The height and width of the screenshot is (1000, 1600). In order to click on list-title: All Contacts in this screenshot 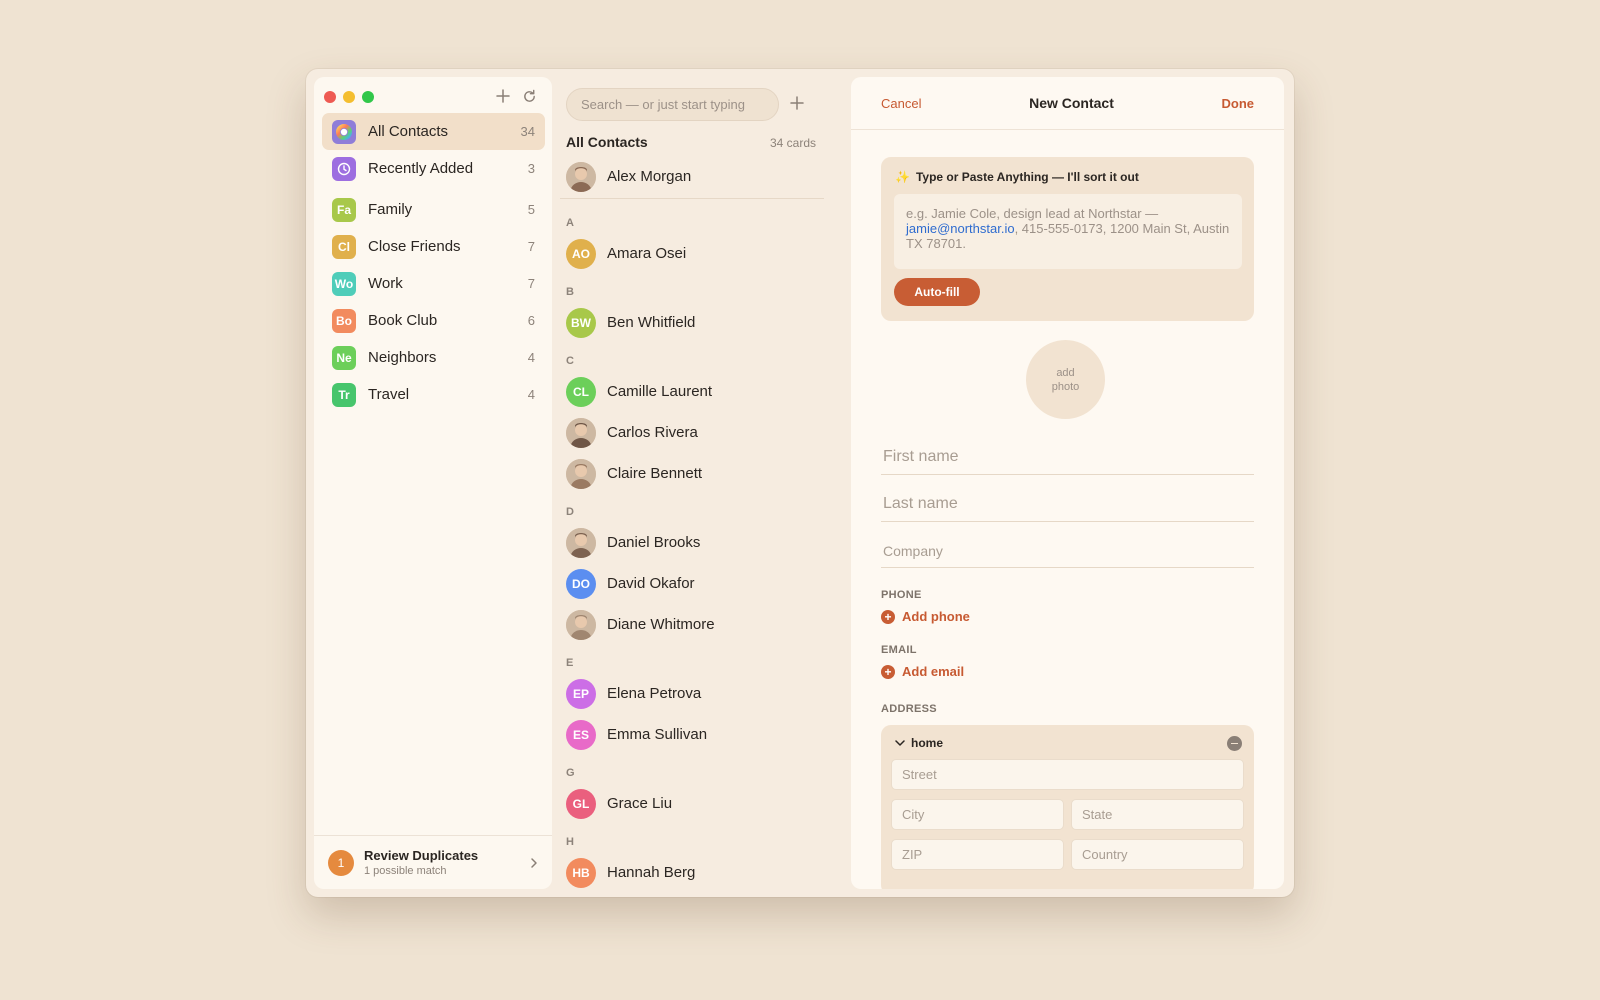, I will do `click(607, 142)`.